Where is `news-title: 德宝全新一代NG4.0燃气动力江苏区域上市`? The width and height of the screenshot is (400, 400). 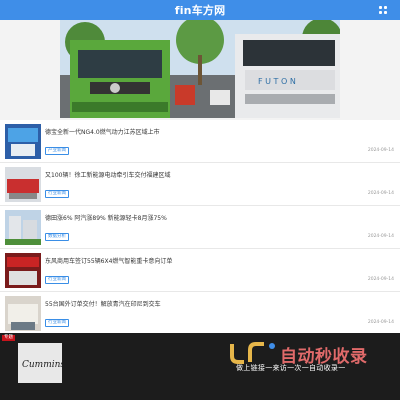 news-title: 德宝全新一代NG4.0燃气动力江苏区域上市 is located at coordinates (195, 131).